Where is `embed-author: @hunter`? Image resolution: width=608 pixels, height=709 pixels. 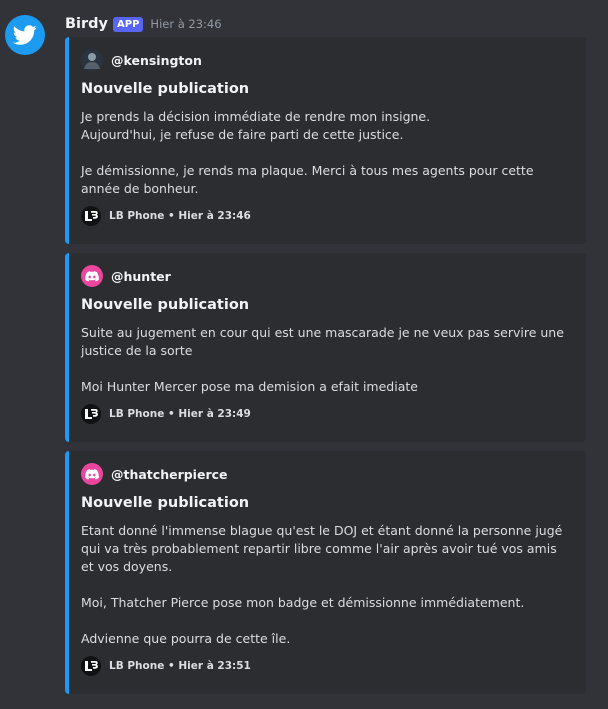 embed-author: @hunter is located at coordinates (326, 276).